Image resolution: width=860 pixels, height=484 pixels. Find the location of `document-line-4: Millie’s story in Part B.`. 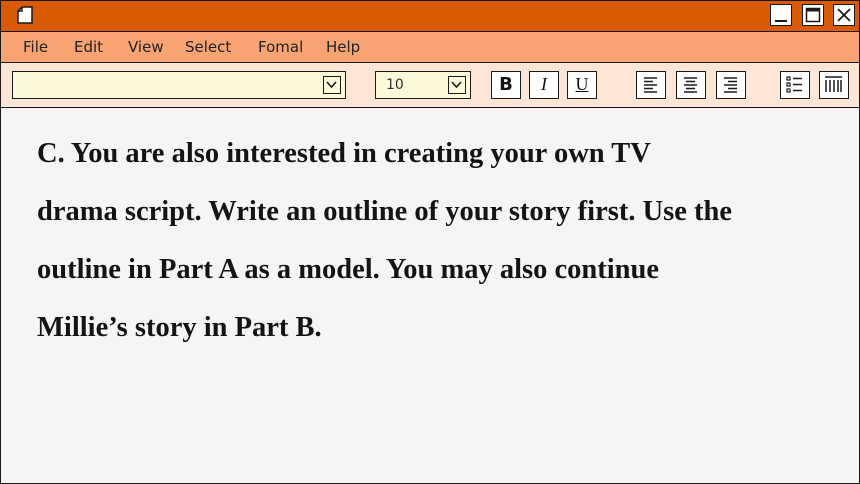

document-line-4: Millie’s story in Part B. is located at coordinates (179, 327).